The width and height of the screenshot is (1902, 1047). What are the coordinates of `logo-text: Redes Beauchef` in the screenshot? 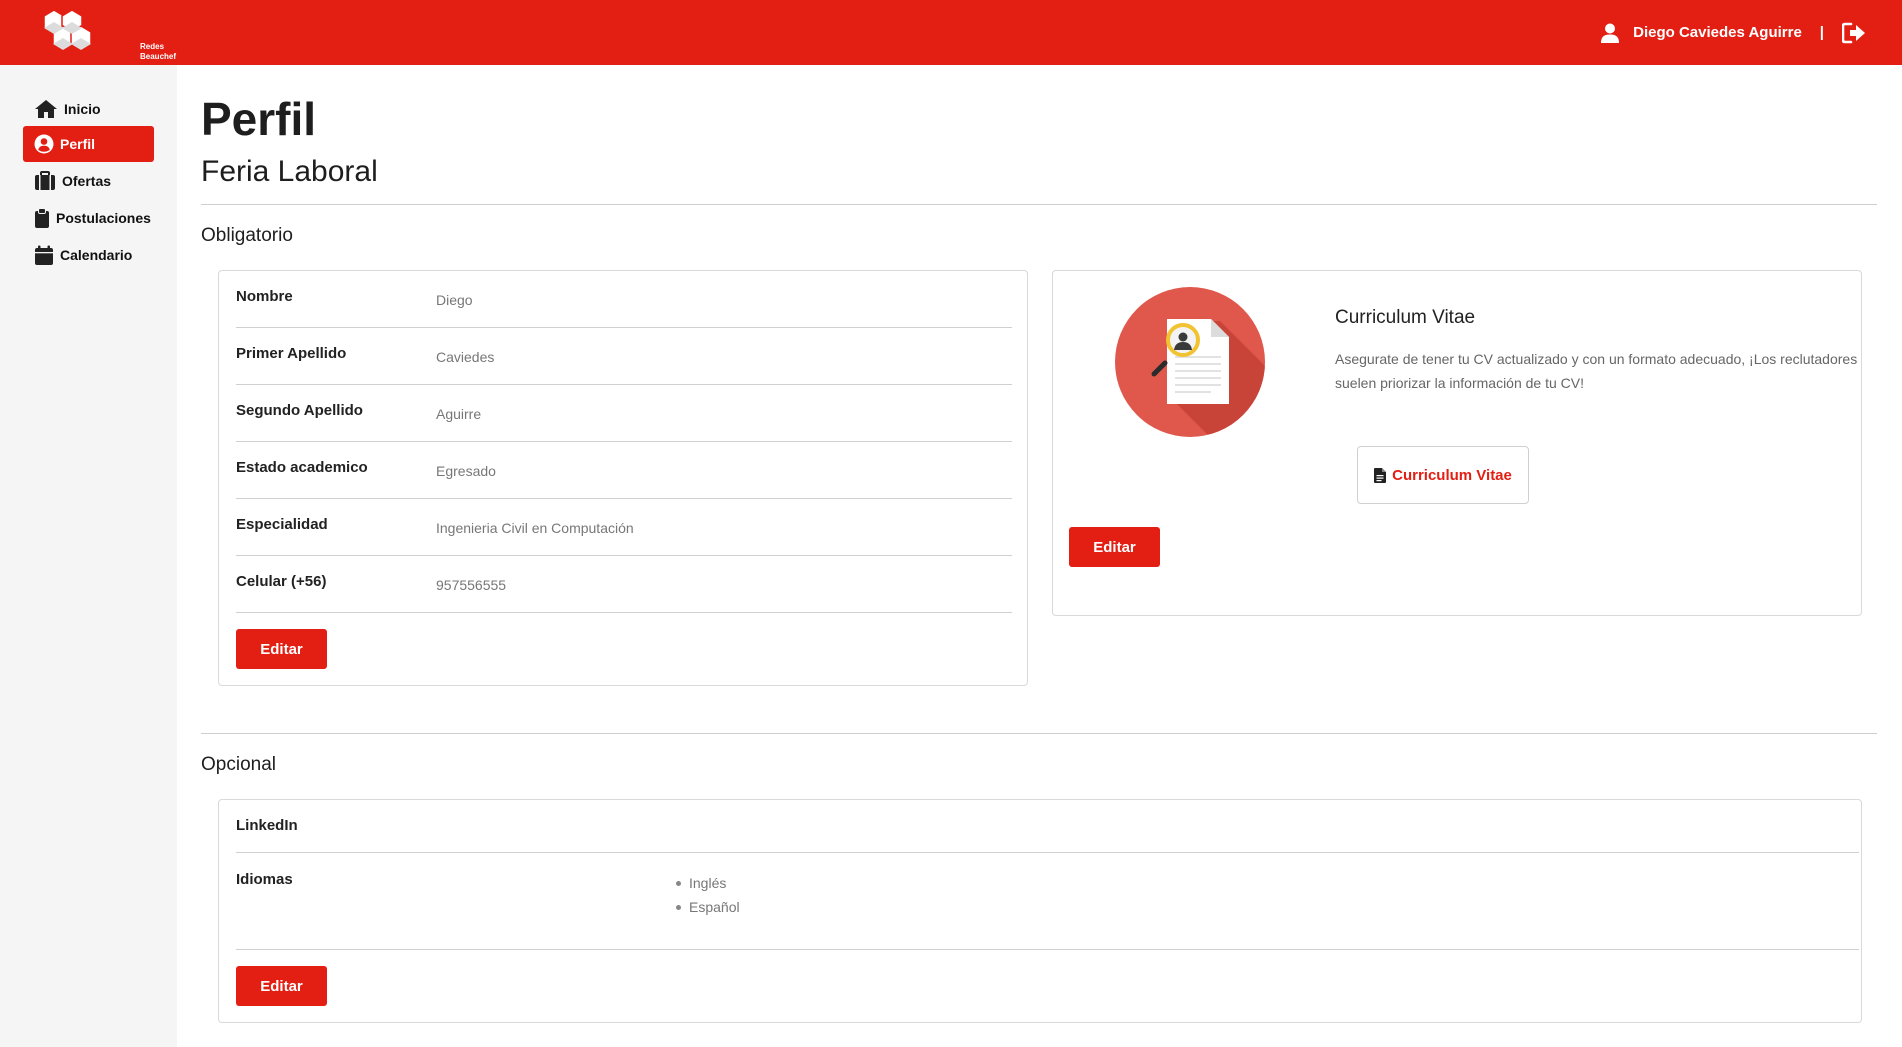 It's located at (158, 52).